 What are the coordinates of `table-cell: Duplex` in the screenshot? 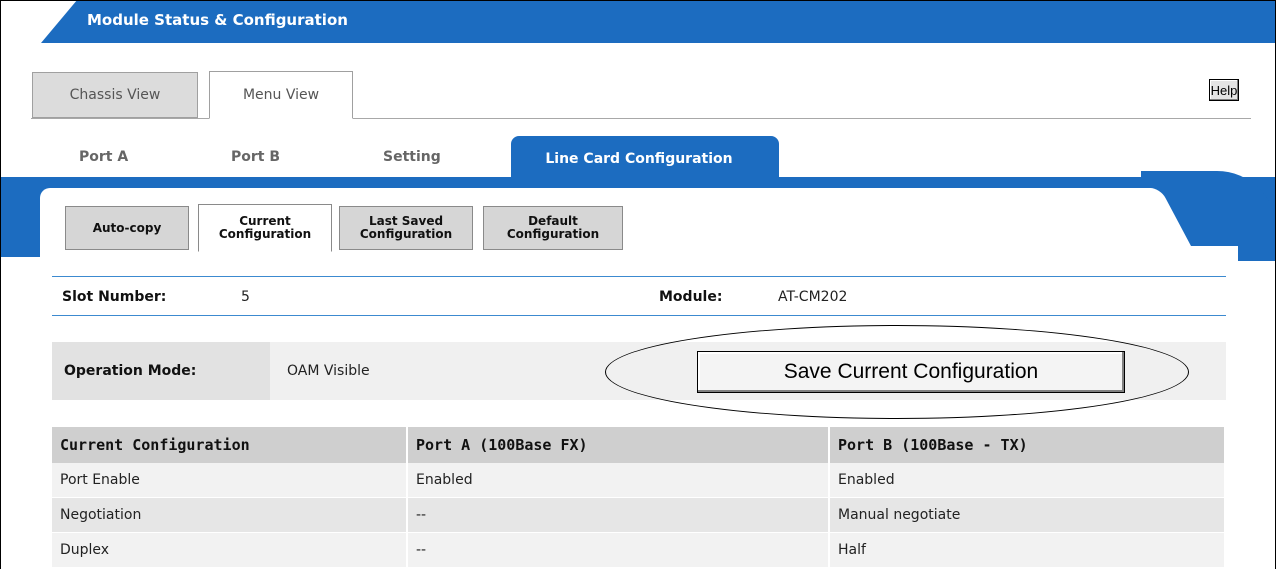 It's located at (230, 550).